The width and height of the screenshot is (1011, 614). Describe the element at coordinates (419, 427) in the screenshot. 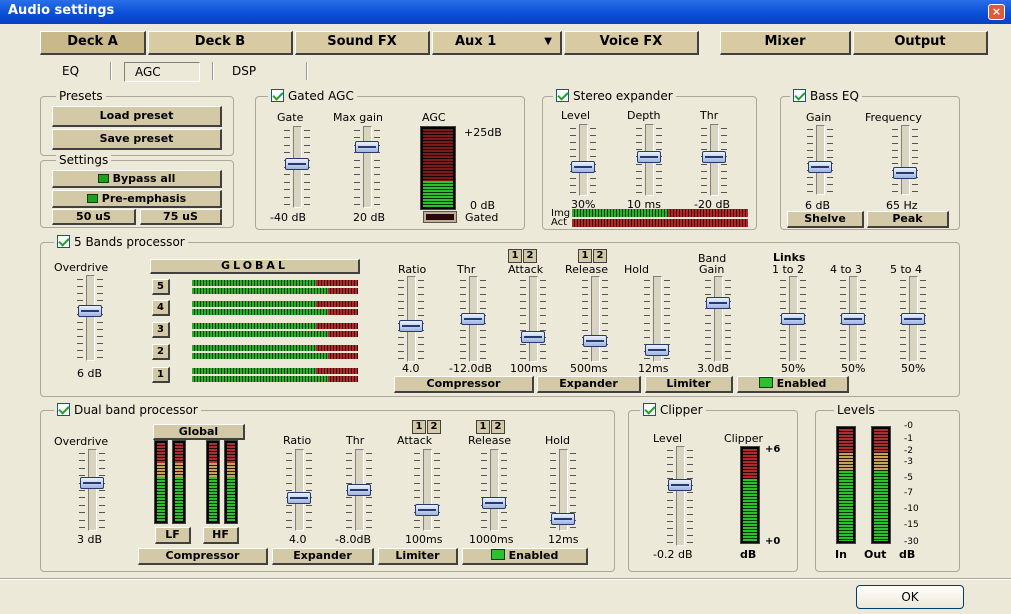

I see `dual-attack-selector-1: 1` at that location.